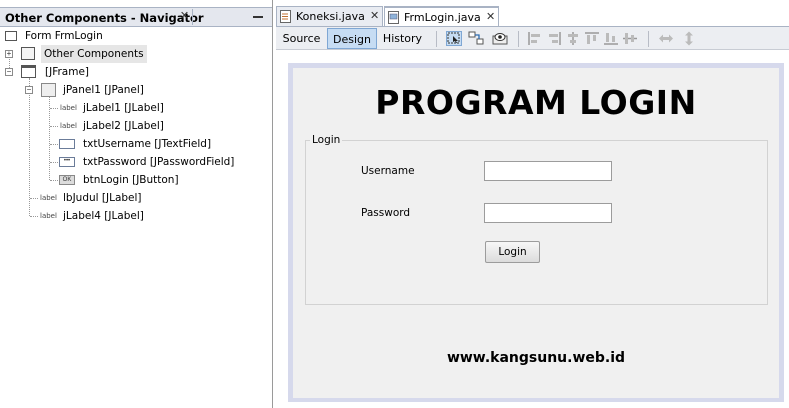 The width and height of the screenshot is (789, 408). What do you see at coordinates (64, 36) in the screenshot?
I see `tree-node-label: Form FrmLogin` at bounding box center [64, 36].